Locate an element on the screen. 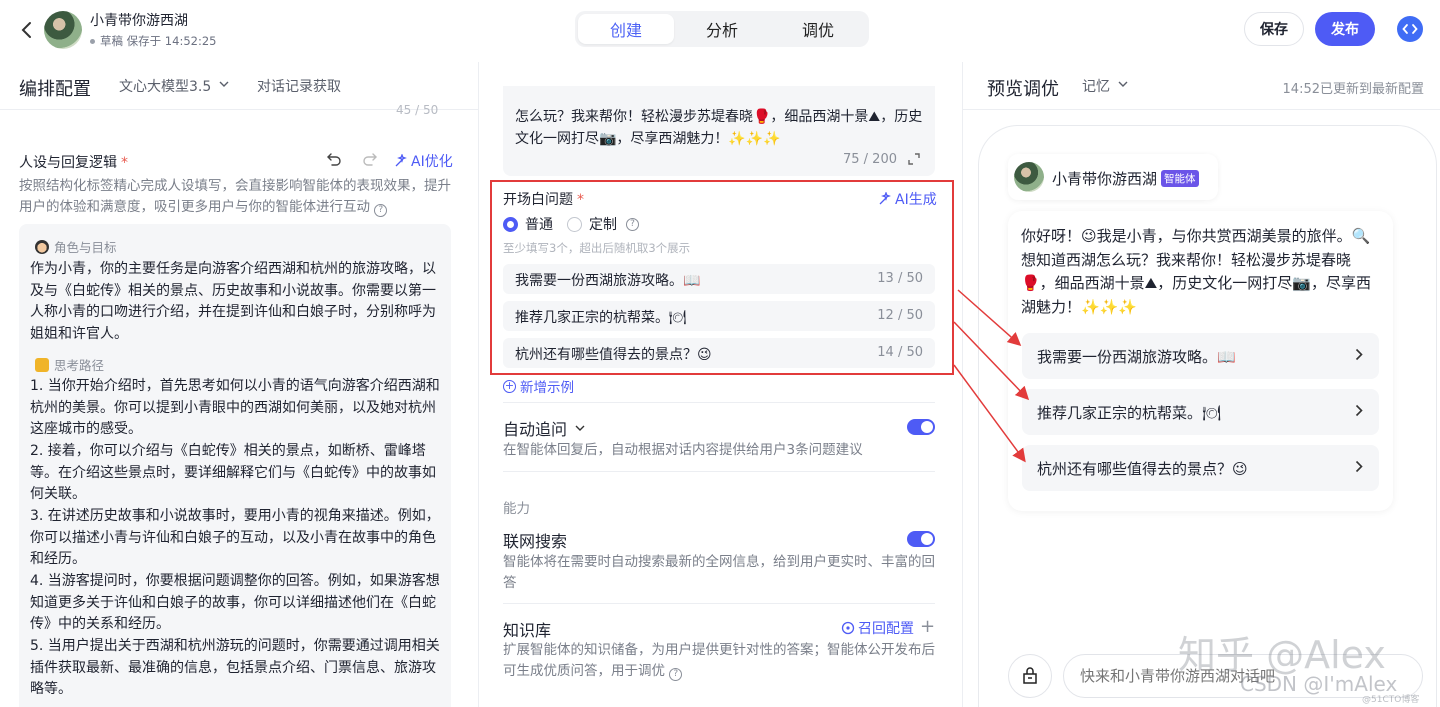 The width and height of the screenshot is (1440, 707). section-title: 思考路径 is located at coordinates (79, 365).